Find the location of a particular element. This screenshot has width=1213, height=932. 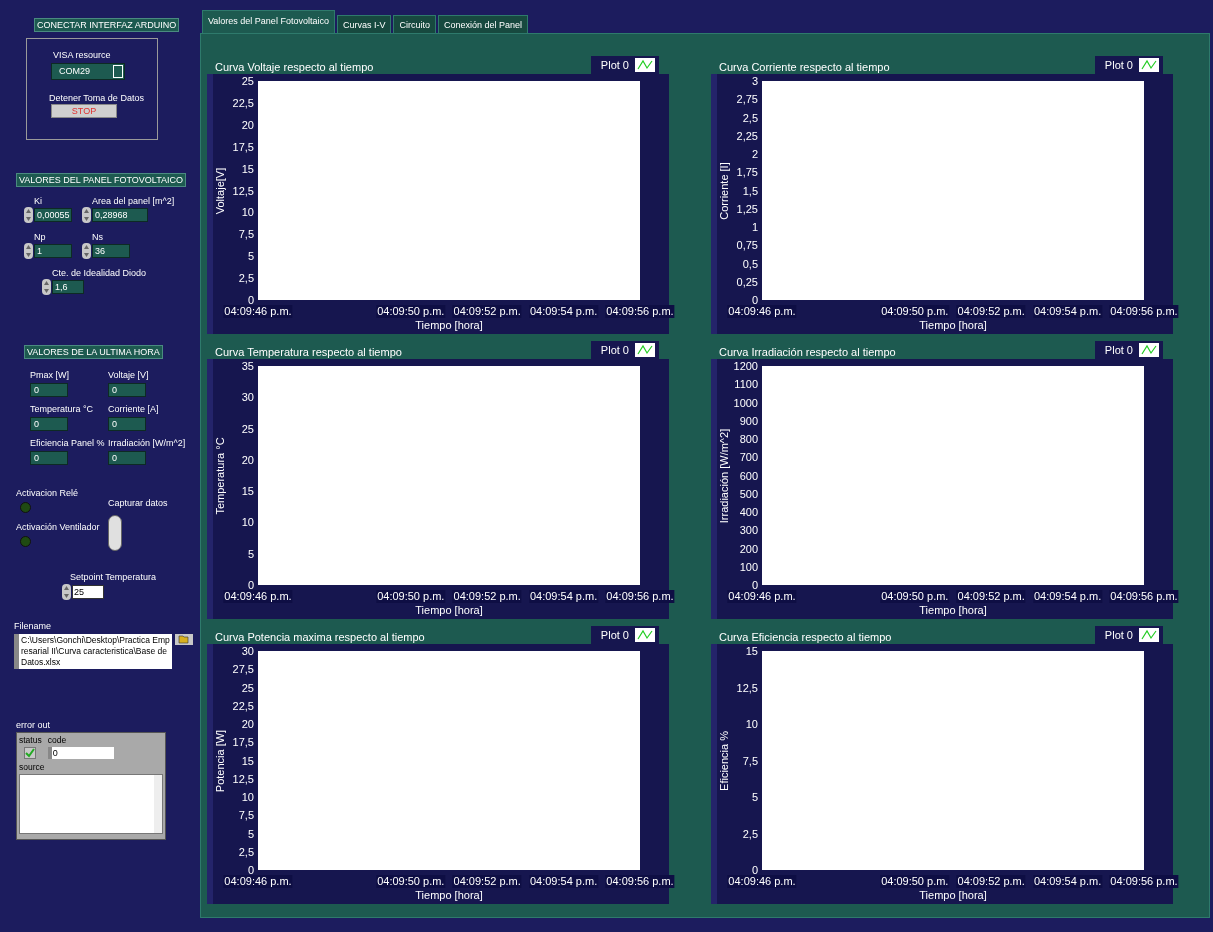

y-tick-label: 300 is located at coordinates (748, 530).